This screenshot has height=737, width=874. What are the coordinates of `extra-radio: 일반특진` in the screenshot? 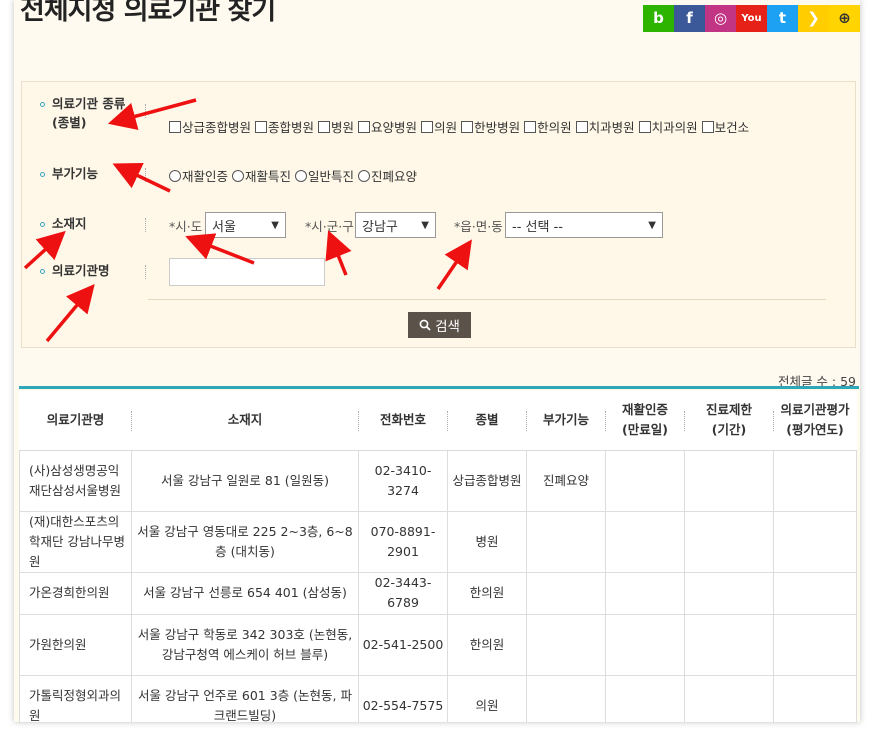 It's located at (324, 175).